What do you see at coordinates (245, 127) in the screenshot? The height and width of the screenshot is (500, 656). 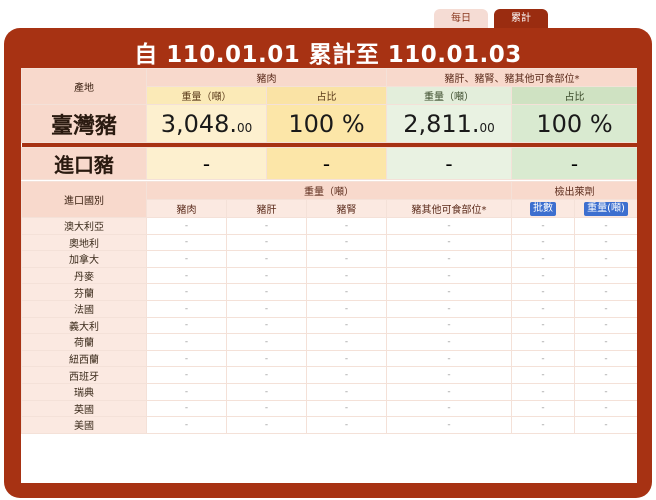 I see `taiwan-pork-weight-dec: 00` at bounding box center [245, 127].